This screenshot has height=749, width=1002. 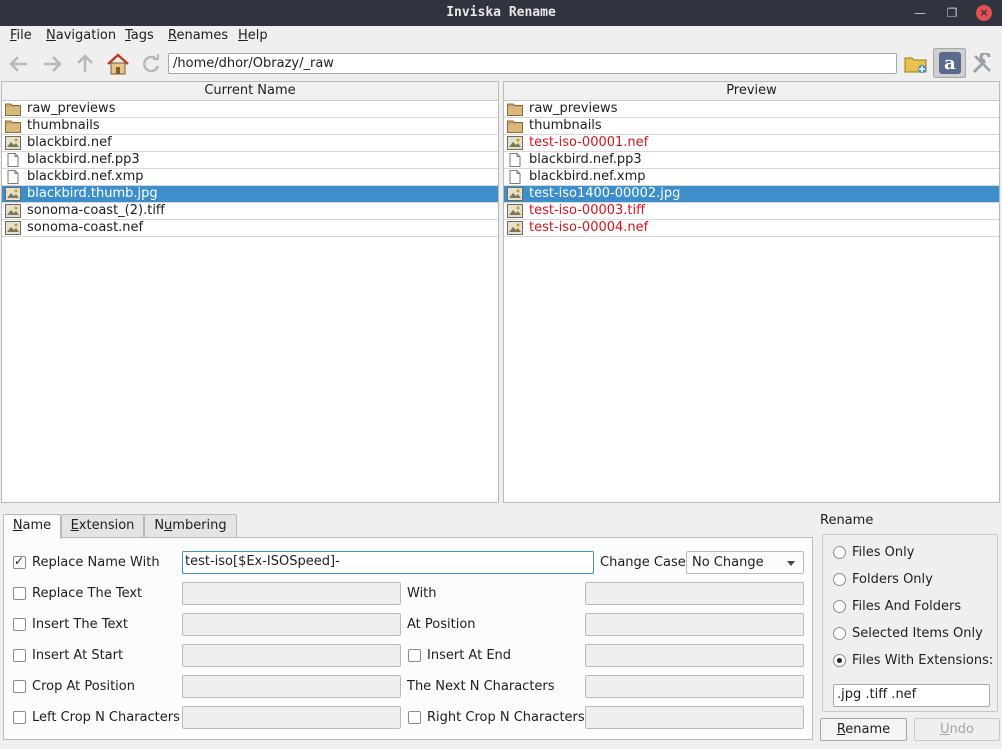 What do you see at coordinates (839, 552) in the screenshot?
I see `radio-files-only` at bounding box center [839, 552].